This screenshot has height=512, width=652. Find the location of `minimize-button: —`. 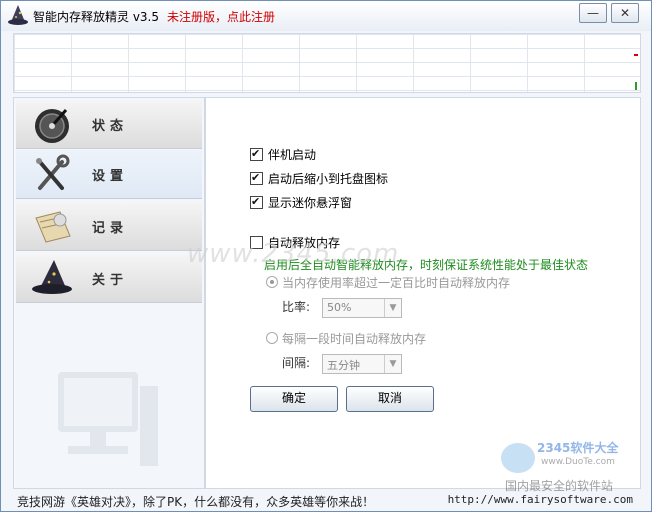

minimize-button: — is located at coordinates (593, 13).